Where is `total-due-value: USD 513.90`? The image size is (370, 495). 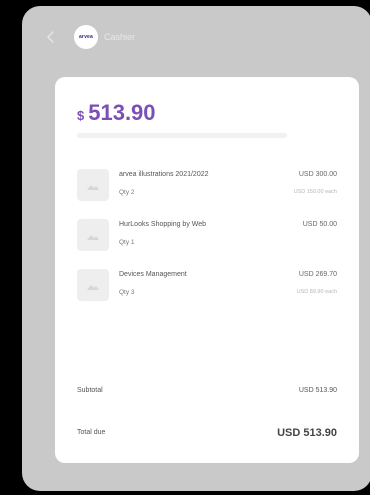 total-due-value: USD 513.90 is located at coordinates (307, 433).